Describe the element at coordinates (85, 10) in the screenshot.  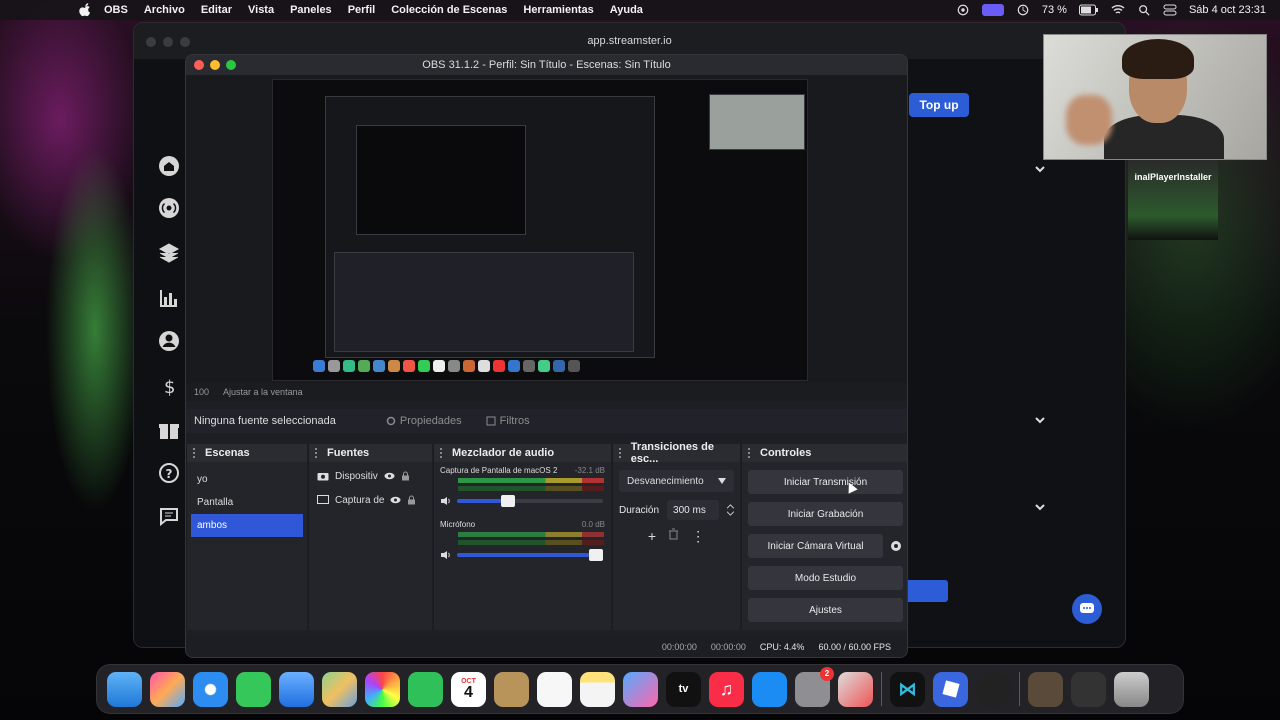
I see `apple-icon` at that location.